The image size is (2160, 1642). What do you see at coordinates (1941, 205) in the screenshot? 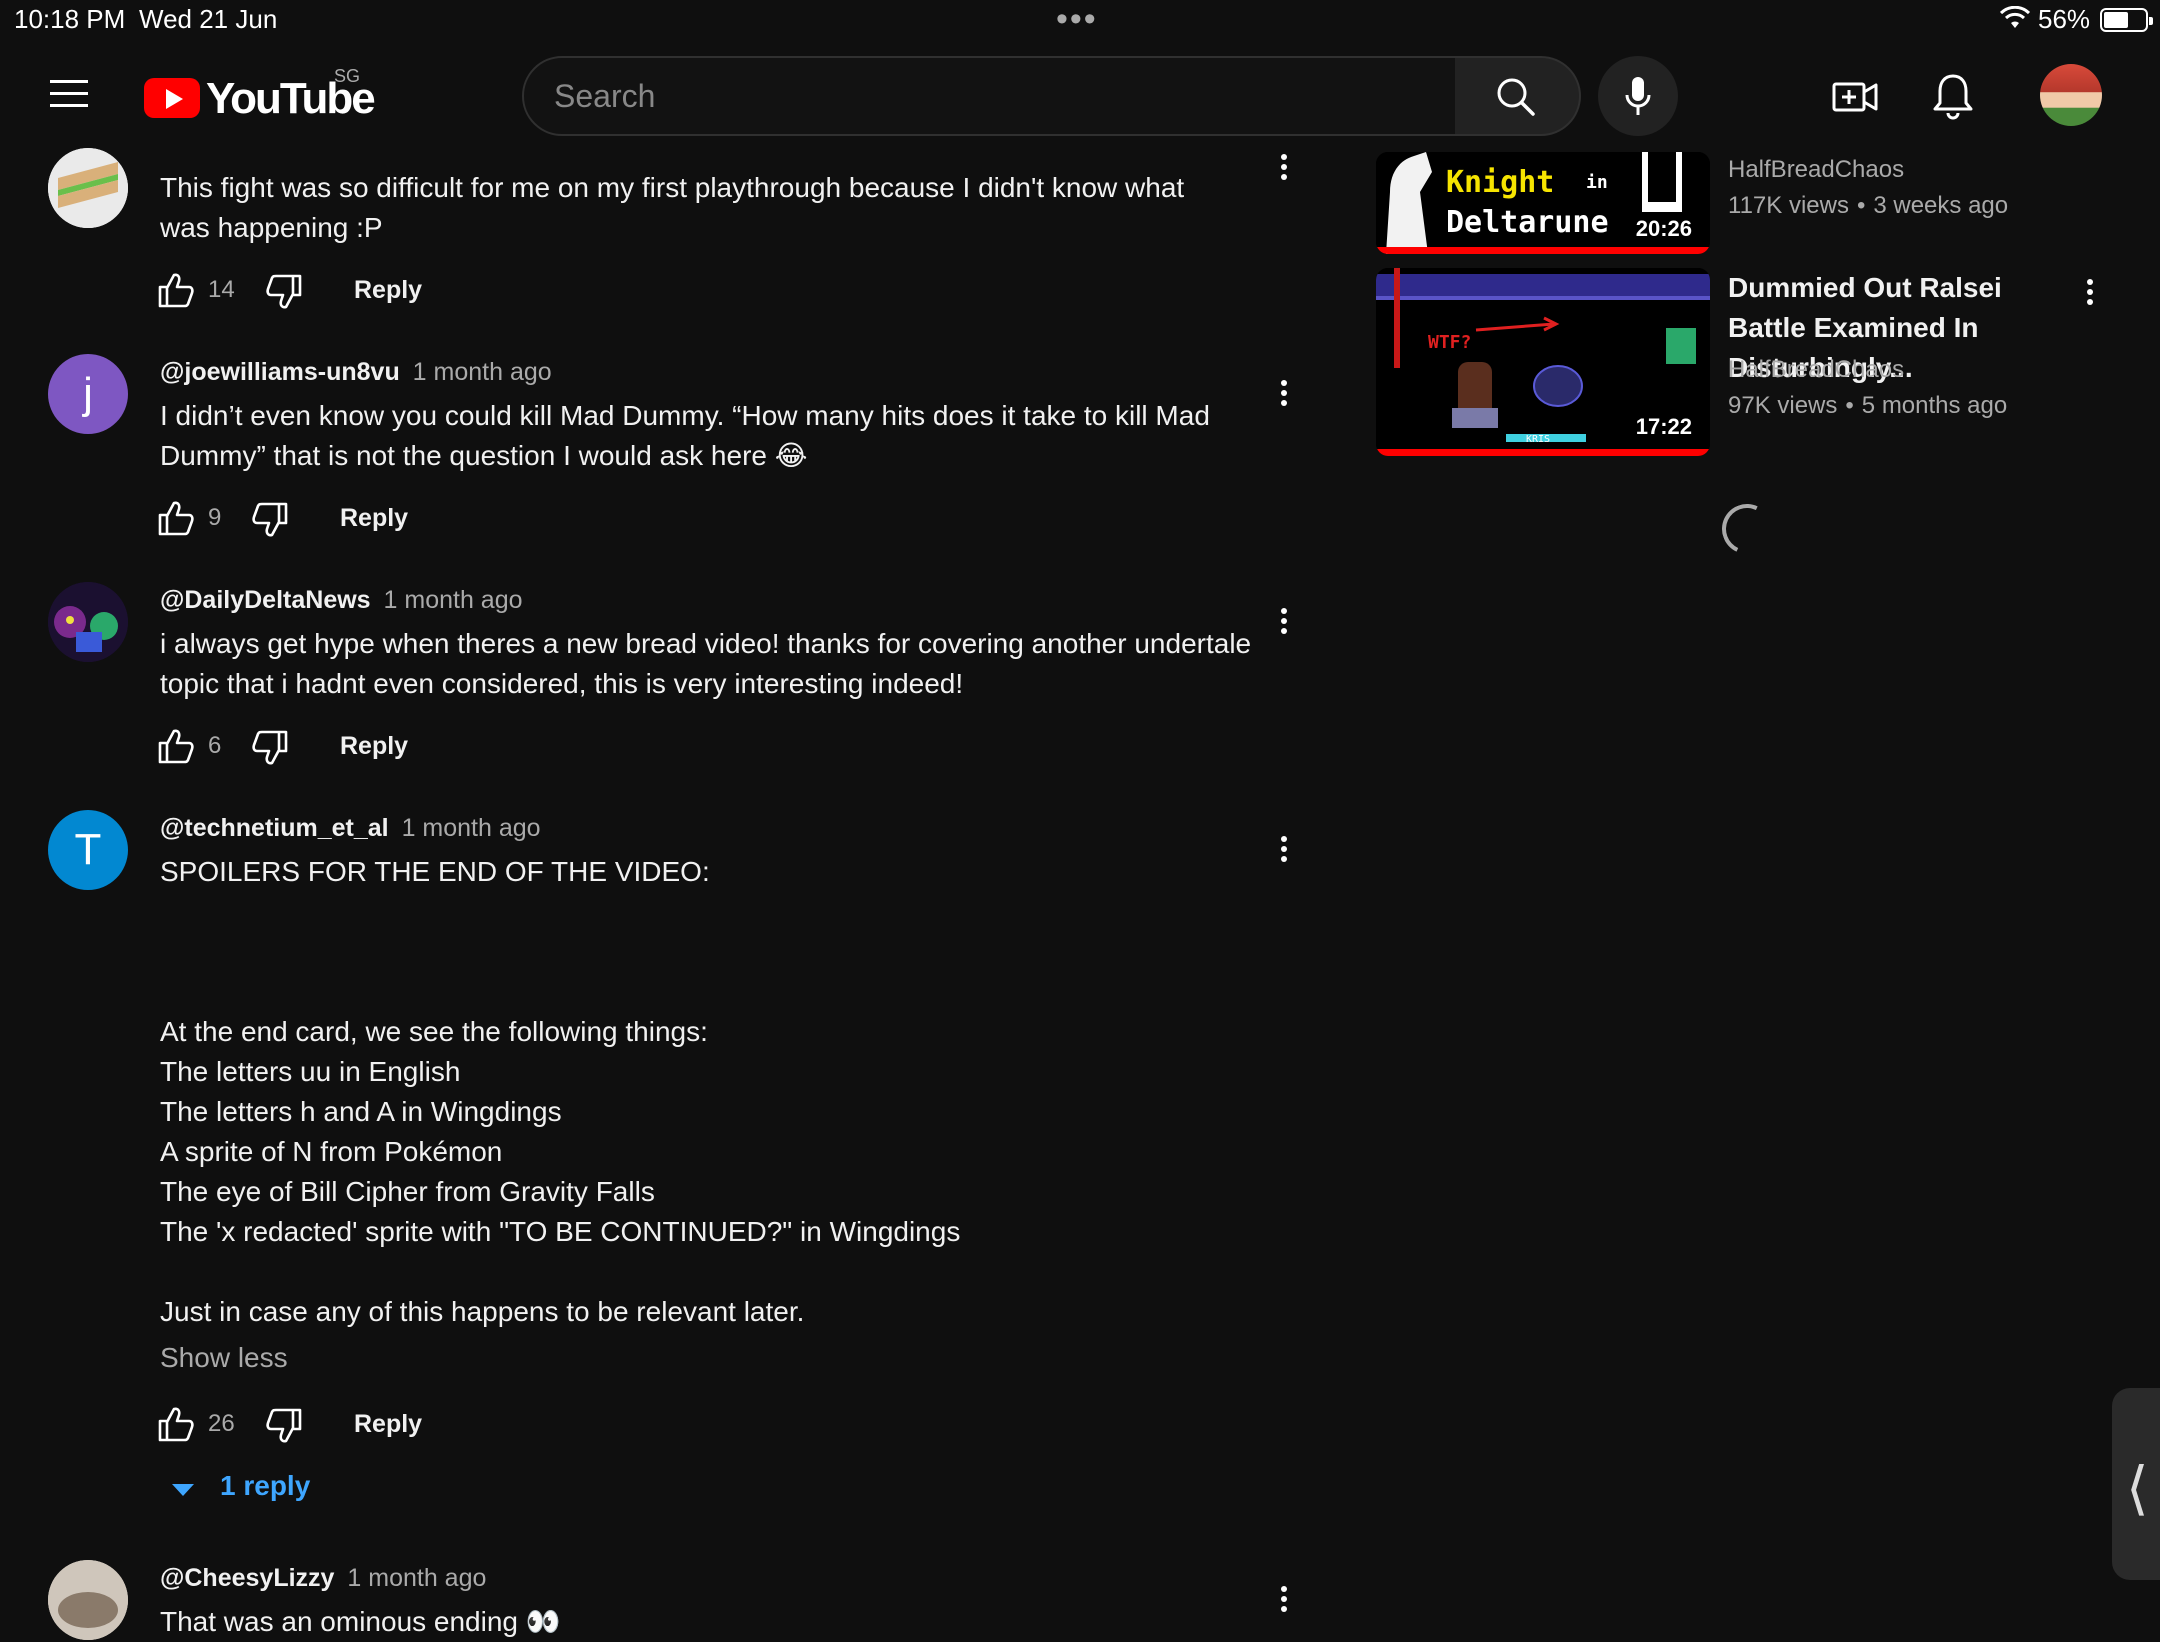
I see `upload-age: 3 weeks ago` at bounding box center [1941, 205].